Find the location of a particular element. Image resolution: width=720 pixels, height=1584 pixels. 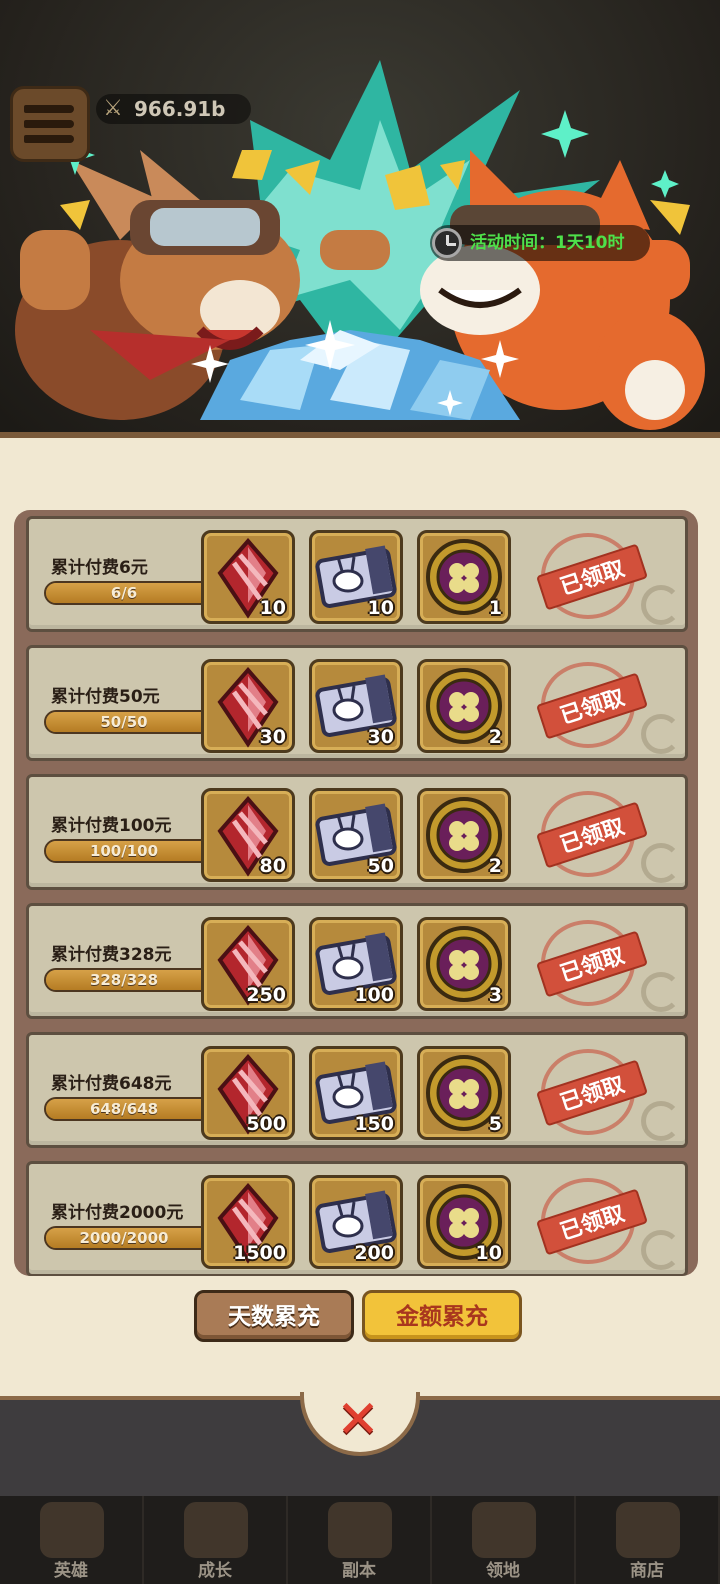

reward-row-title: 累计付费100元 is located at coordinates (111, 826).